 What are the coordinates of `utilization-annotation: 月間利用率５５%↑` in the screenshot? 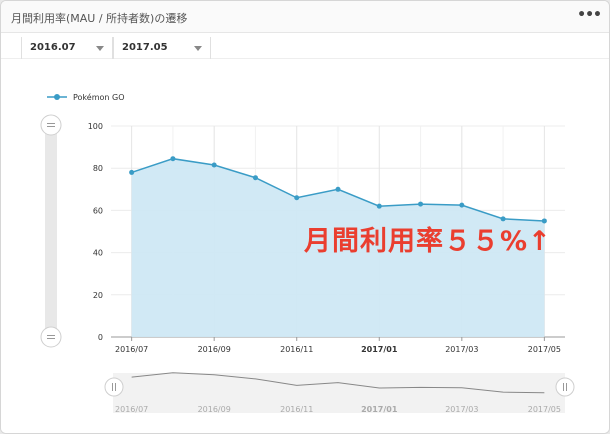 It's located at (428, 241).